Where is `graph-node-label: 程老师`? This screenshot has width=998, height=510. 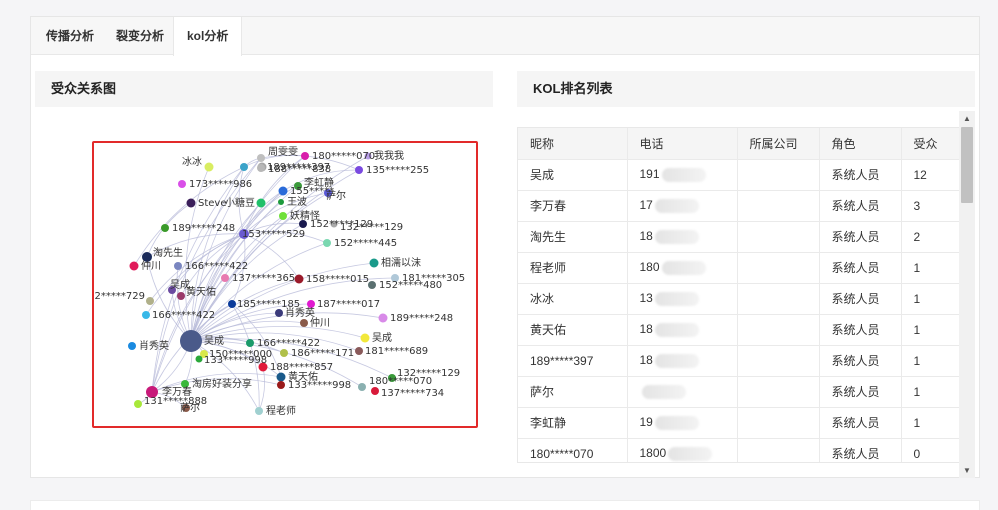 graph-node-label: 程老师 is located at coordinates (281, 410).